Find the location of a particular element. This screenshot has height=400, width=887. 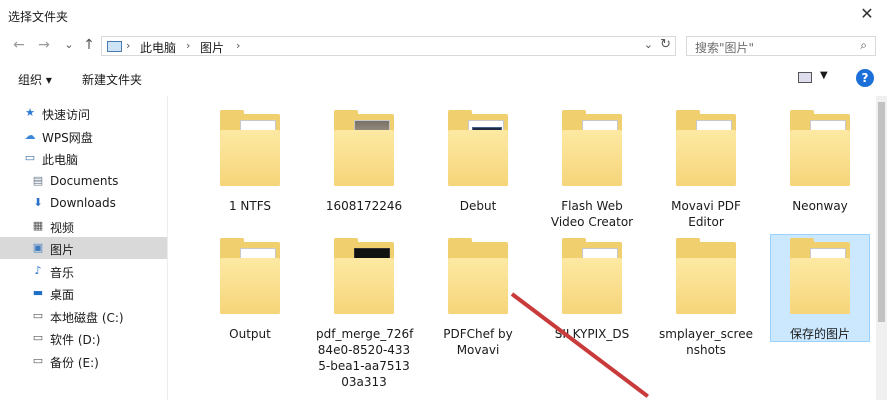

folder-name: 1608172246 is located at coordinates (364, 206).